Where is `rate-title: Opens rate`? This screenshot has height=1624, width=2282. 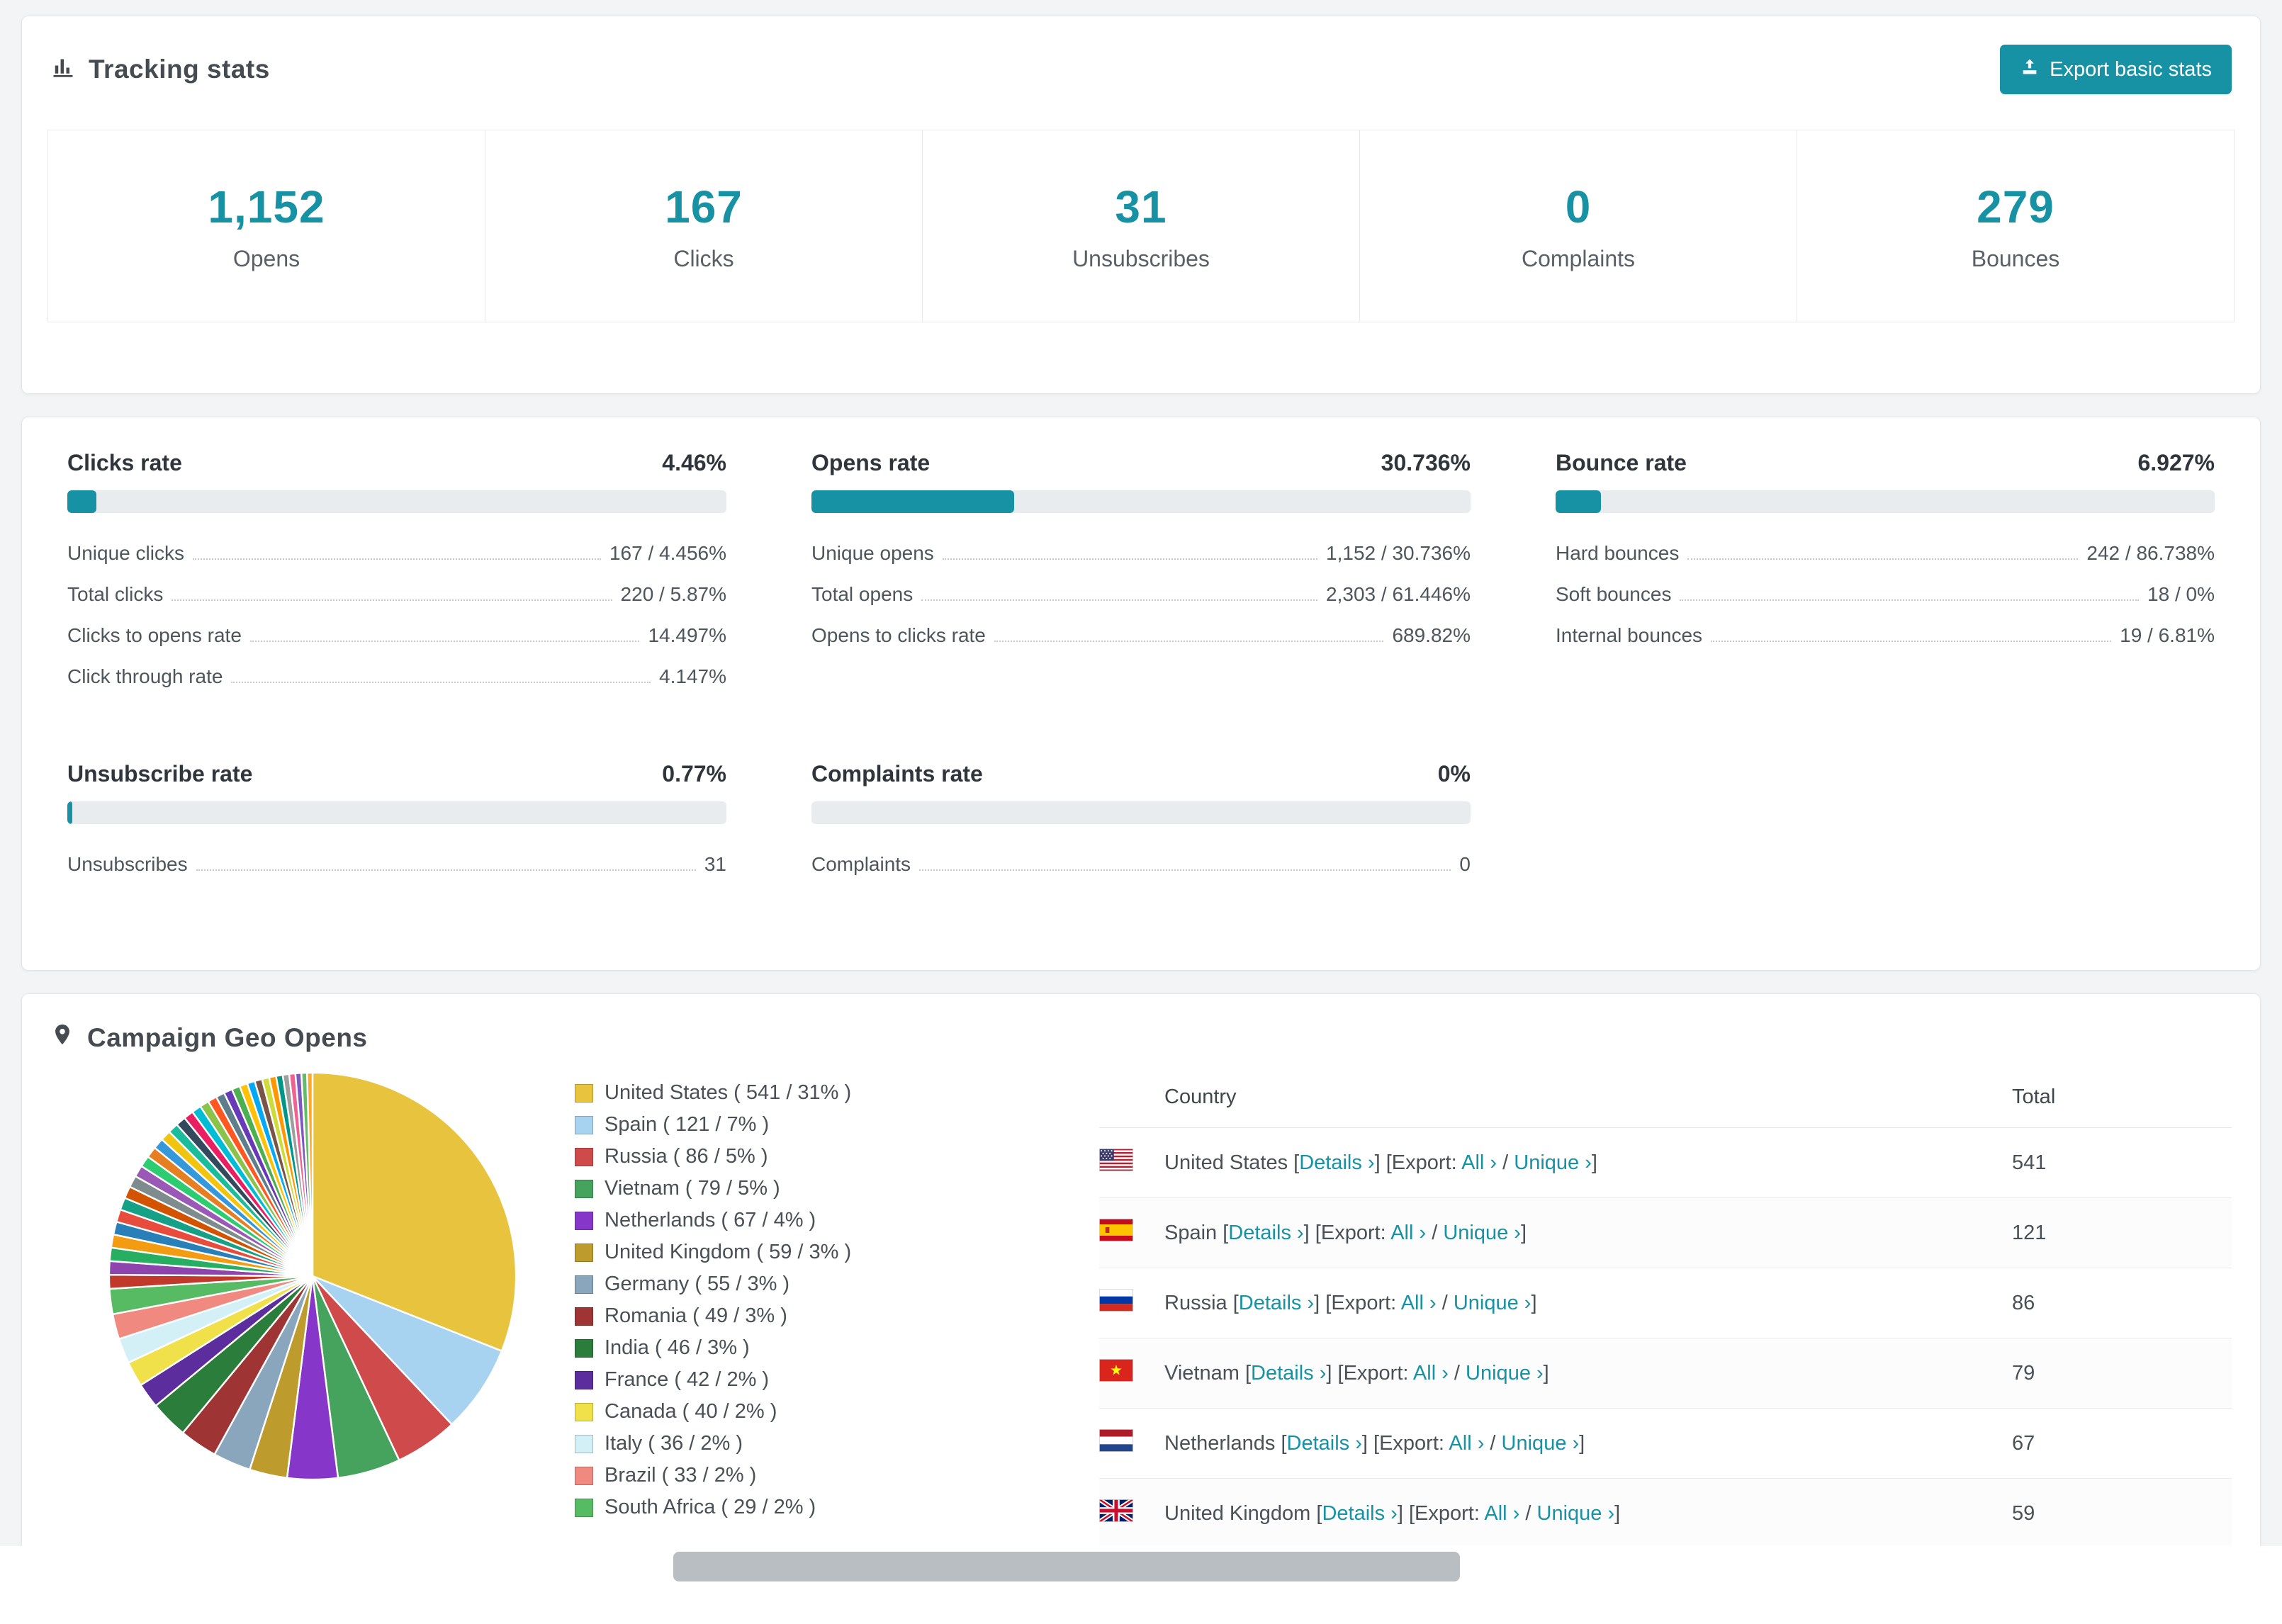 rate-title: Opens rate is located at coordinates (871, 462).